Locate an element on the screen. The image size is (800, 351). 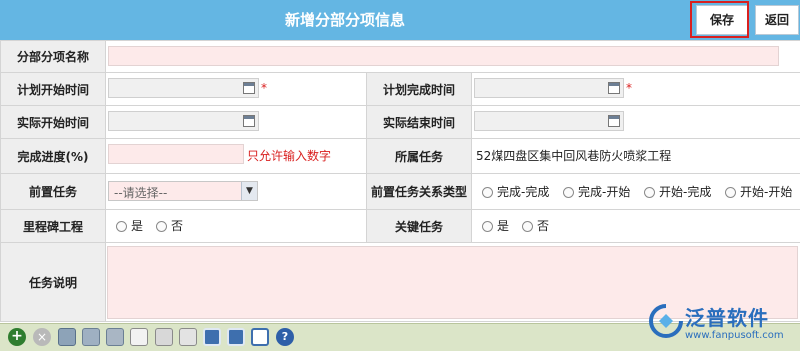
print-icon is located at coordinates (188, 337).